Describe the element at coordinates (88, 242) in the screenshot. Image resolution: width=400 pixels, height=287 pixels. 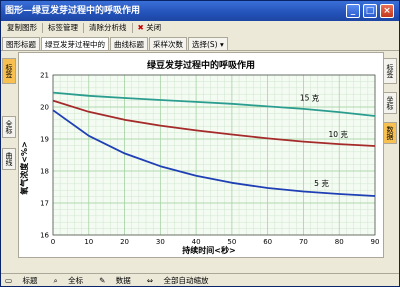
I see `x-tick-label: 10` at that location.